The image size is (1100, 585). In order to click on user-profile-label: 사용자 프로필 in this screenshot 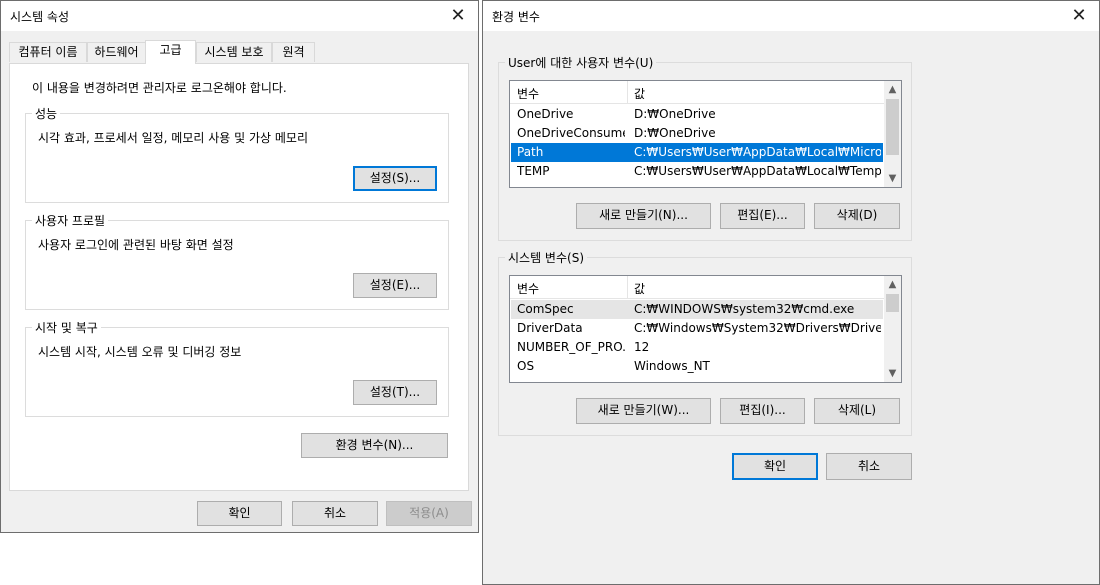, I will do `click(70, 220)`.